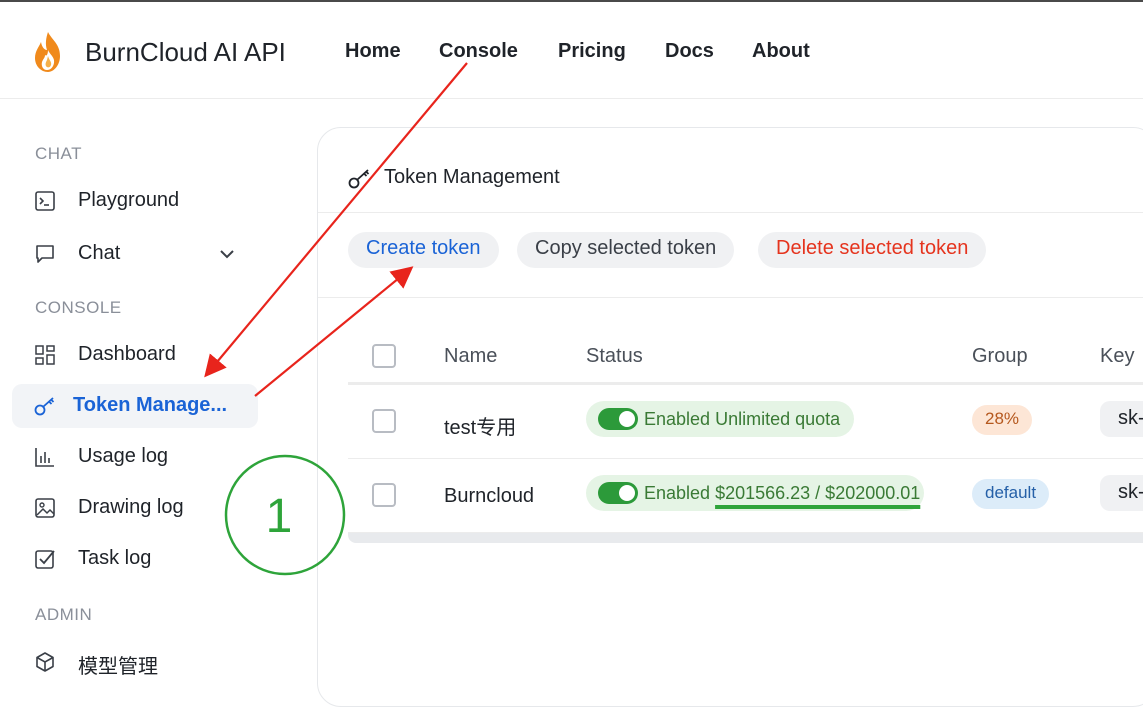 The height and width of the screenshot is (707, 1143). I want to click on sidebar-item-model-management: 模型管理, so click(135, 662).